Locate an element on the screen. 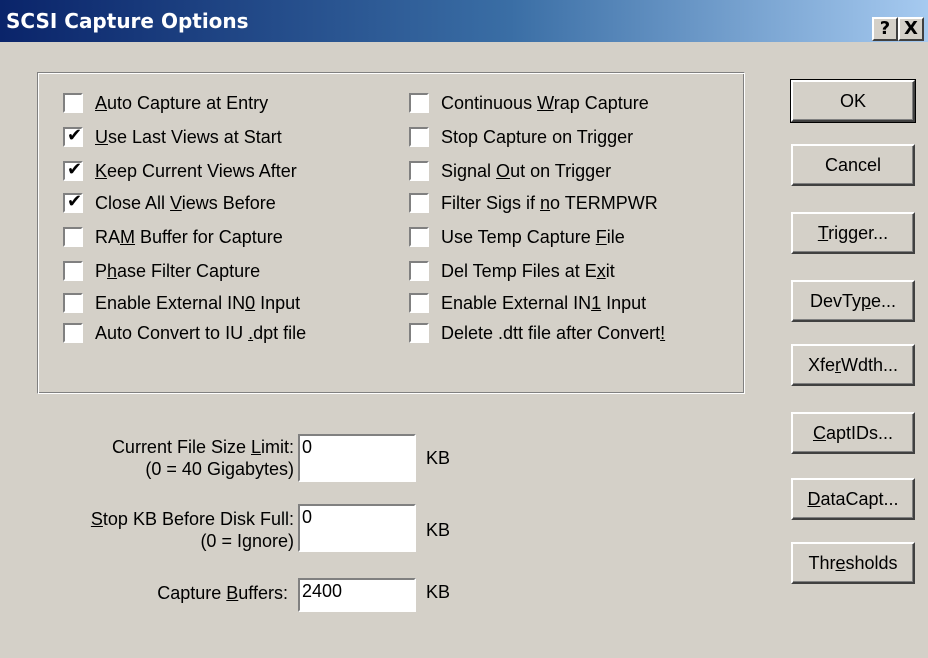  ok-button: OK is located at coordinates (853, 101).